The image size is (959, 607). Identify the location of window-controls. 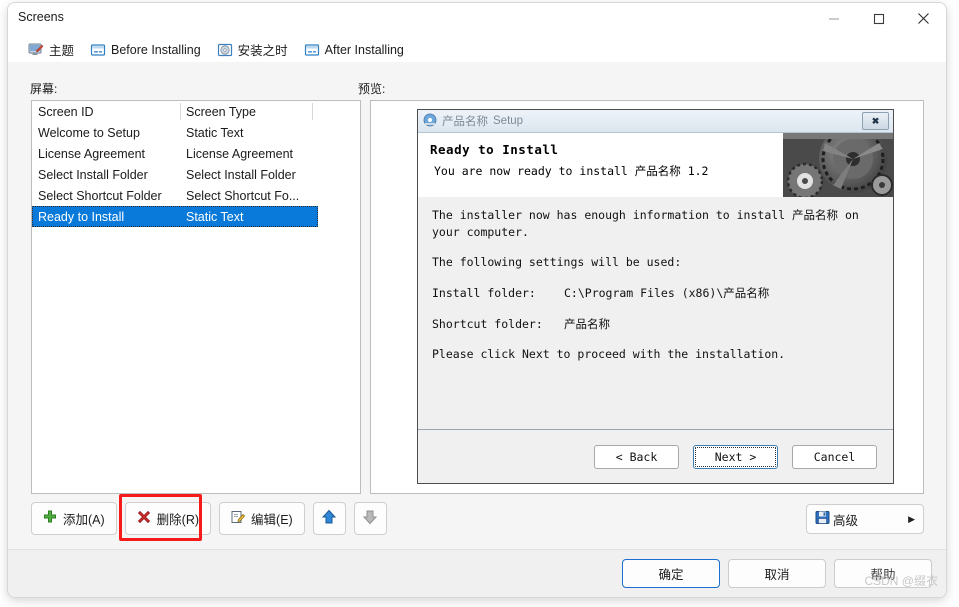
(878, 18).